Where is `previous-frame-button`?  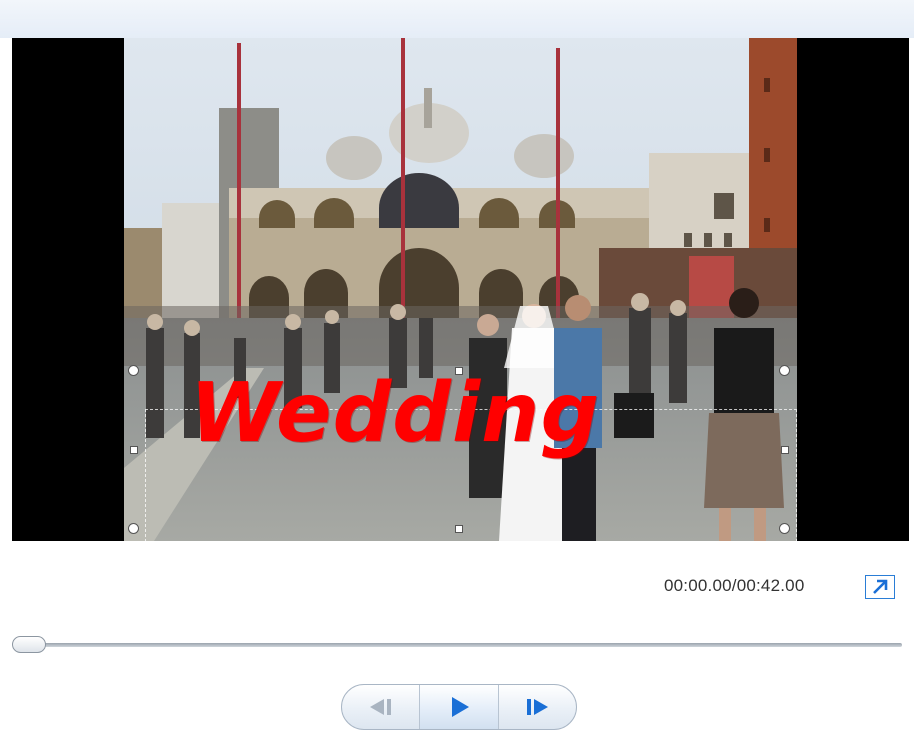
previous-frame-button is located at coordinates (381, 707).